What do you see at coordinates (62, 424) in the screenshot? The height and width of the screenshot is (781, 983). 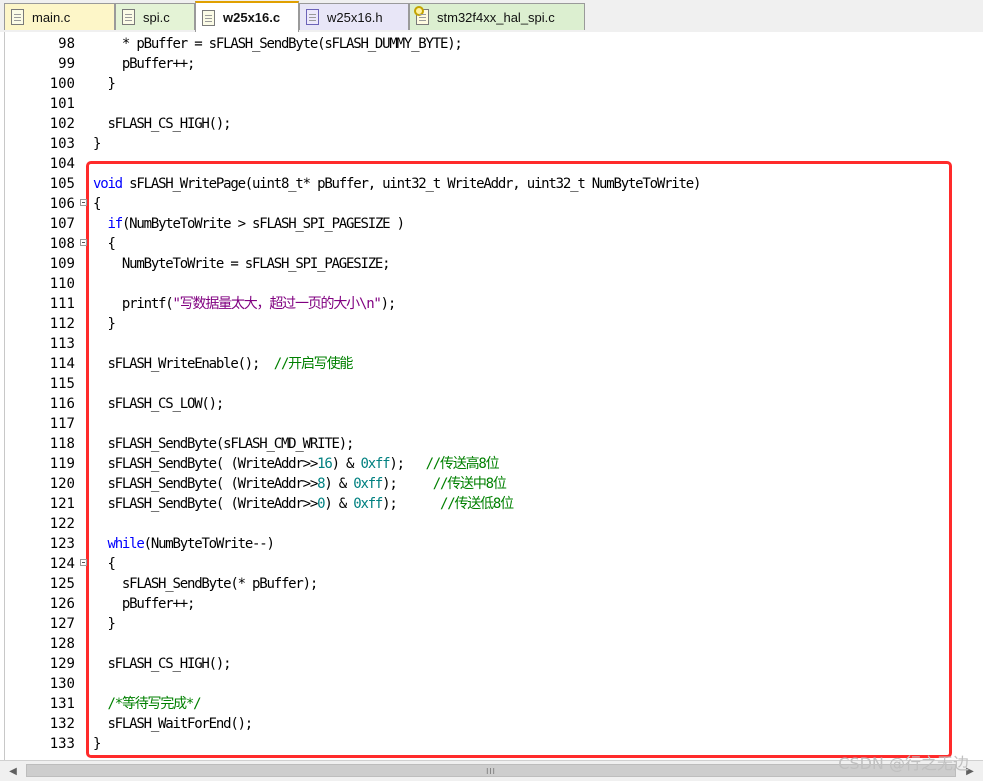 I see `line-number: 117` at bounding box center [62, 424].